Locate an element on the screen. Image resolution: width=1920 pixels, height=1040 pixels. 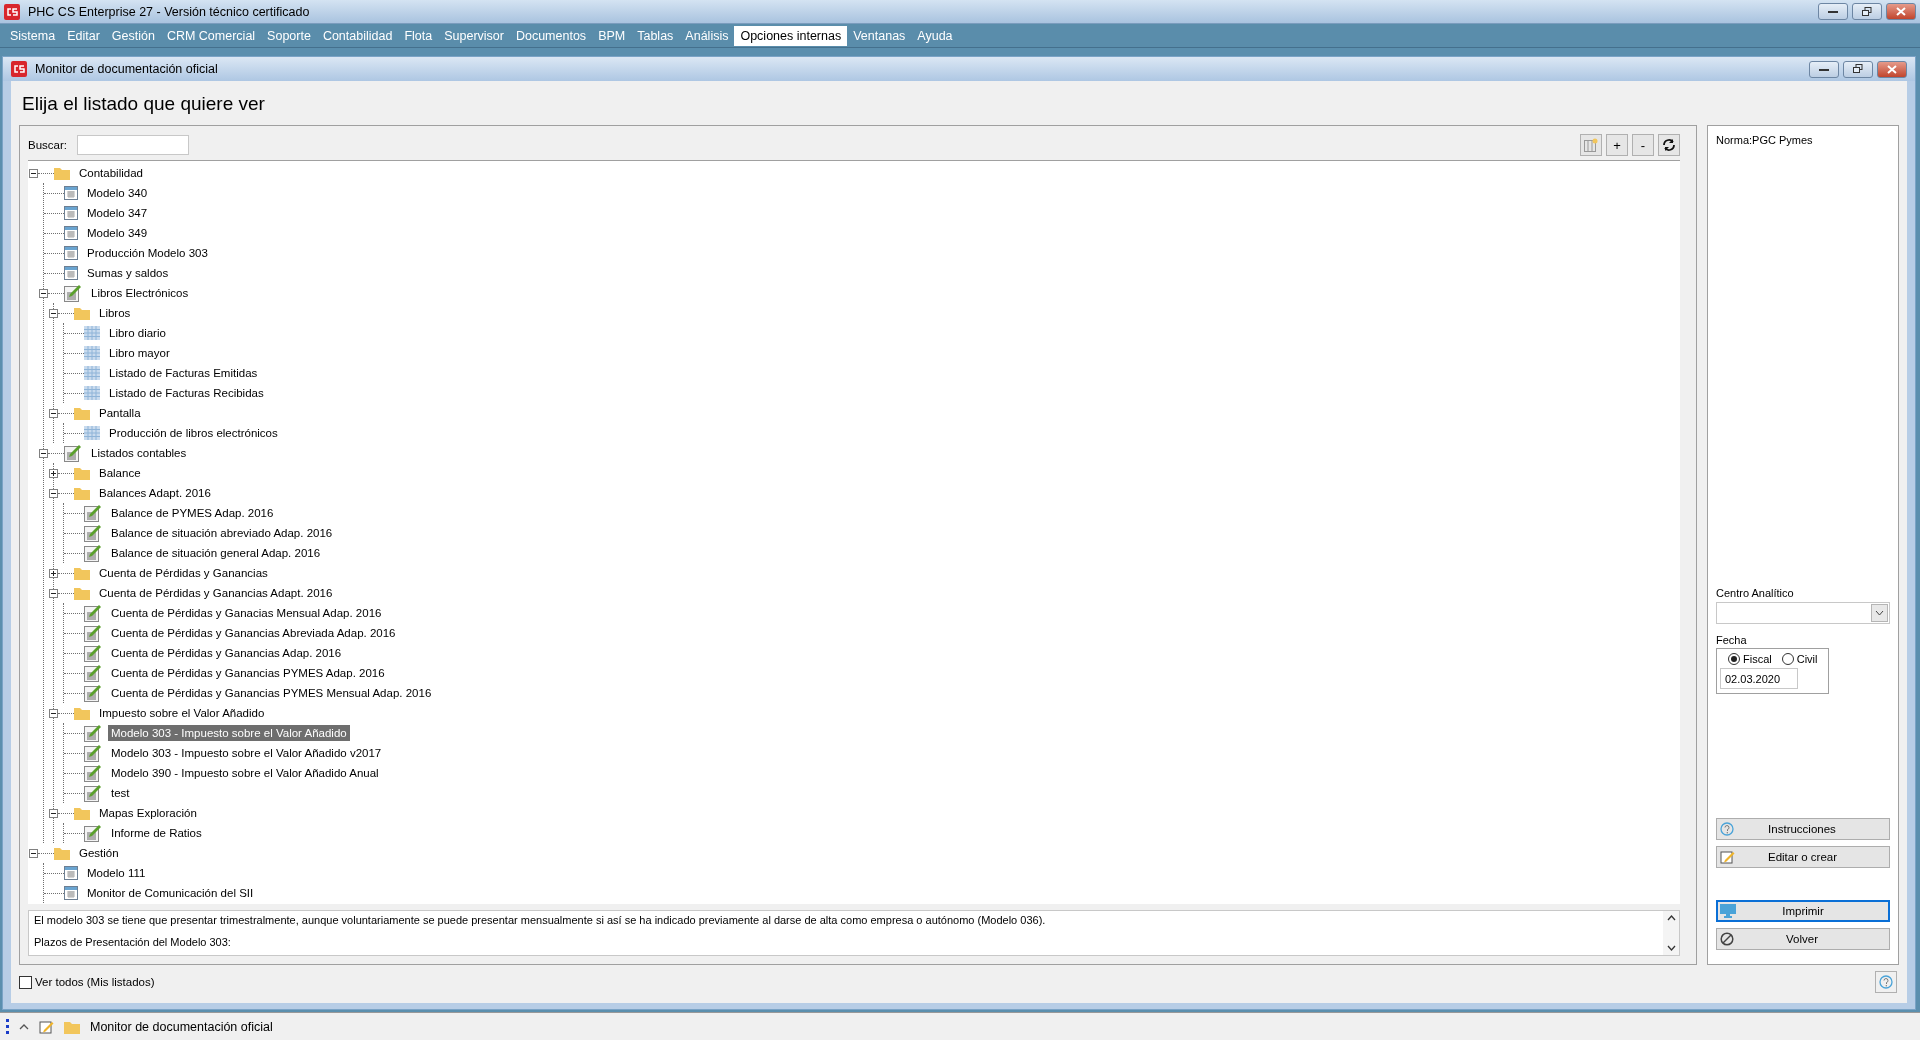
menu-item: Análisis is located at coordinates (707, 35).